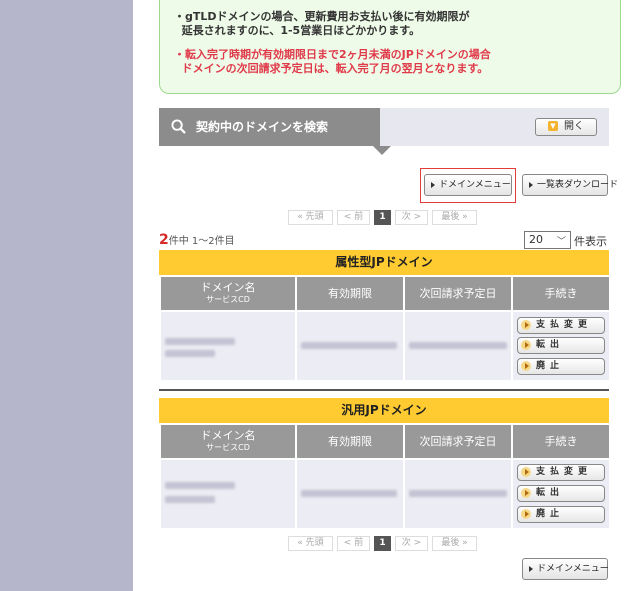 Image resolution: width=640 pixels, height=591 pixels. I want to click on chevron-down-icon: ▼, so click(553, 126).